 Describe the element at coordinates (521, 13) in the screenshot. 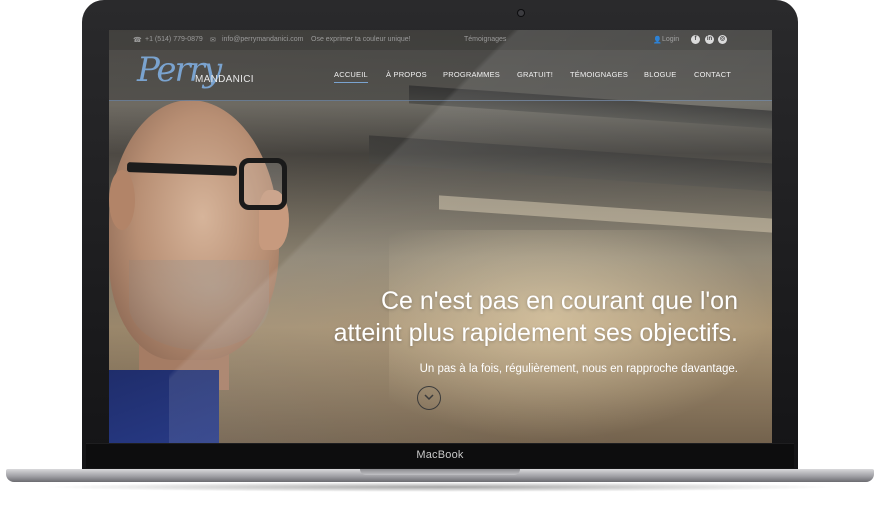

I see `camera-dot` at that location.